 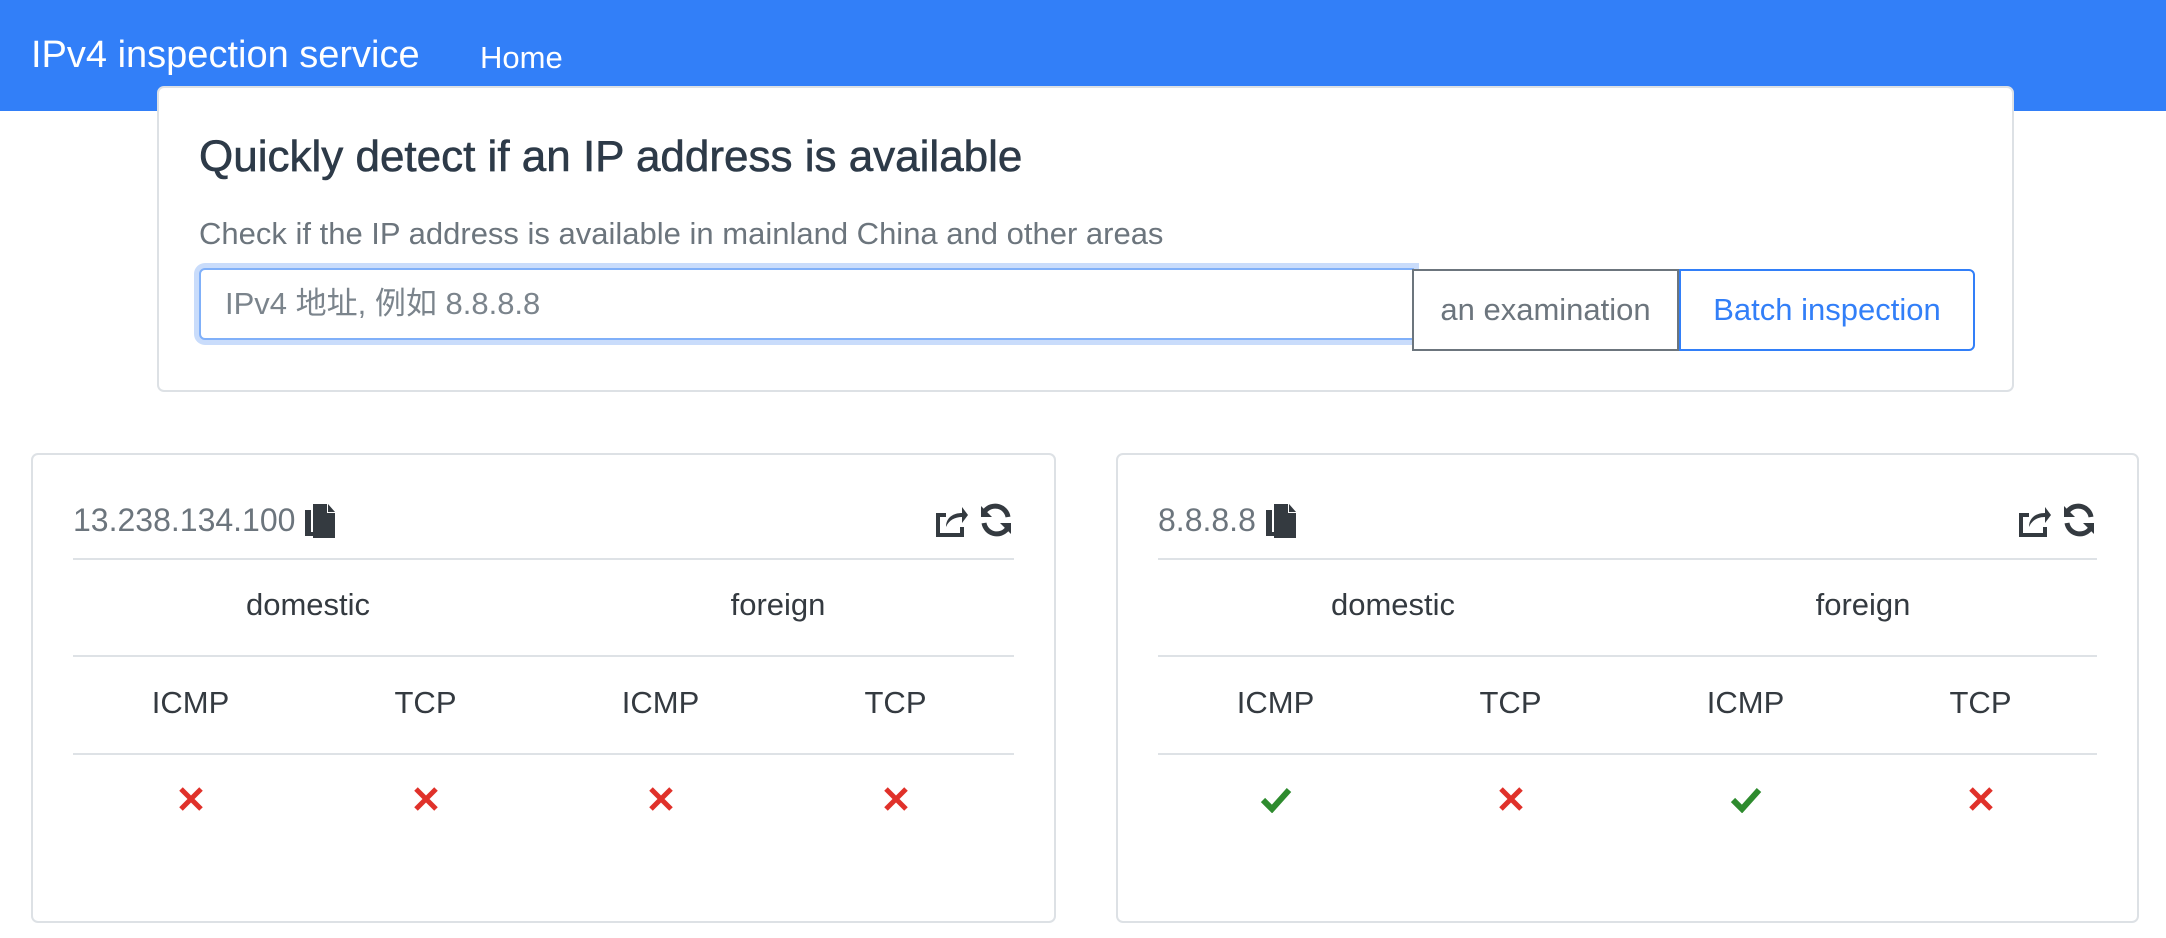 I want to click on nav-home-link: Home, so click(x=521, y=58).